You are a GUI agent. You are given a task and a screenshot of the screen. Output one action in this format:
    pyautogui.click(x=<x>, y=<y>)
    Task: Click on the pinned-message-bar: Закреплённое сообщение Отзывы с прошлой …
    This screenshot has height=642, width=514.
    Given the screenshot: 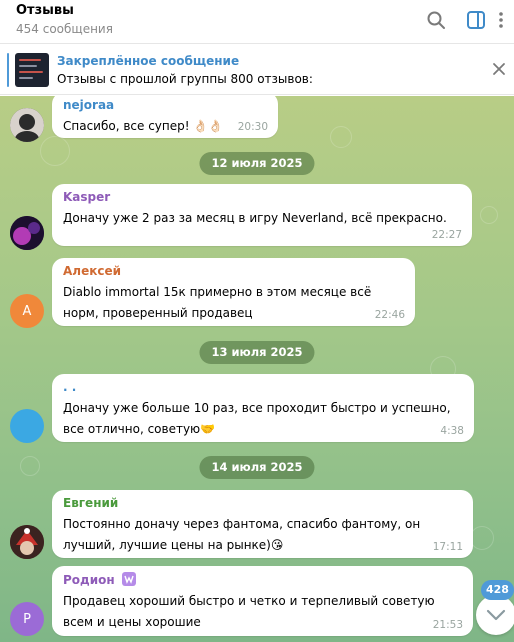 What is the action you would take?
    pyautogui.click(x=257, y=70)
    